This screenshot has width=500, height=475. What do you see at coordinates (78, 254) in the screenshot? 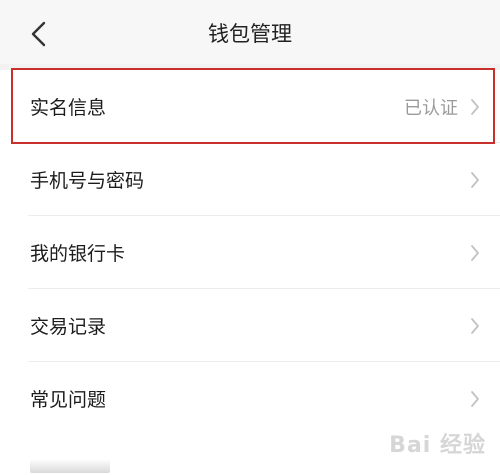
I see `list-item-label: 我的银行卡` at bounding box center [78, 254].